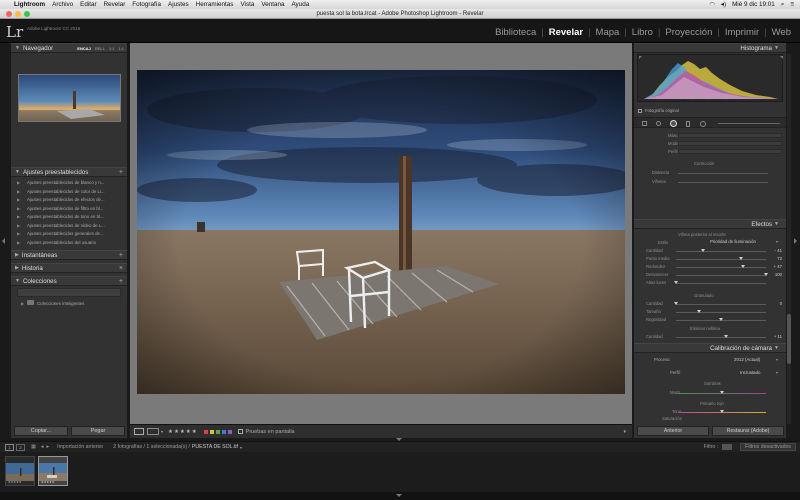 The width and height of the screenshot is (800, 500). Describe the element at coordinates (69, 255) in the screenshot. I see `snapshots-header: ▶ Instantáneas +` at that location.